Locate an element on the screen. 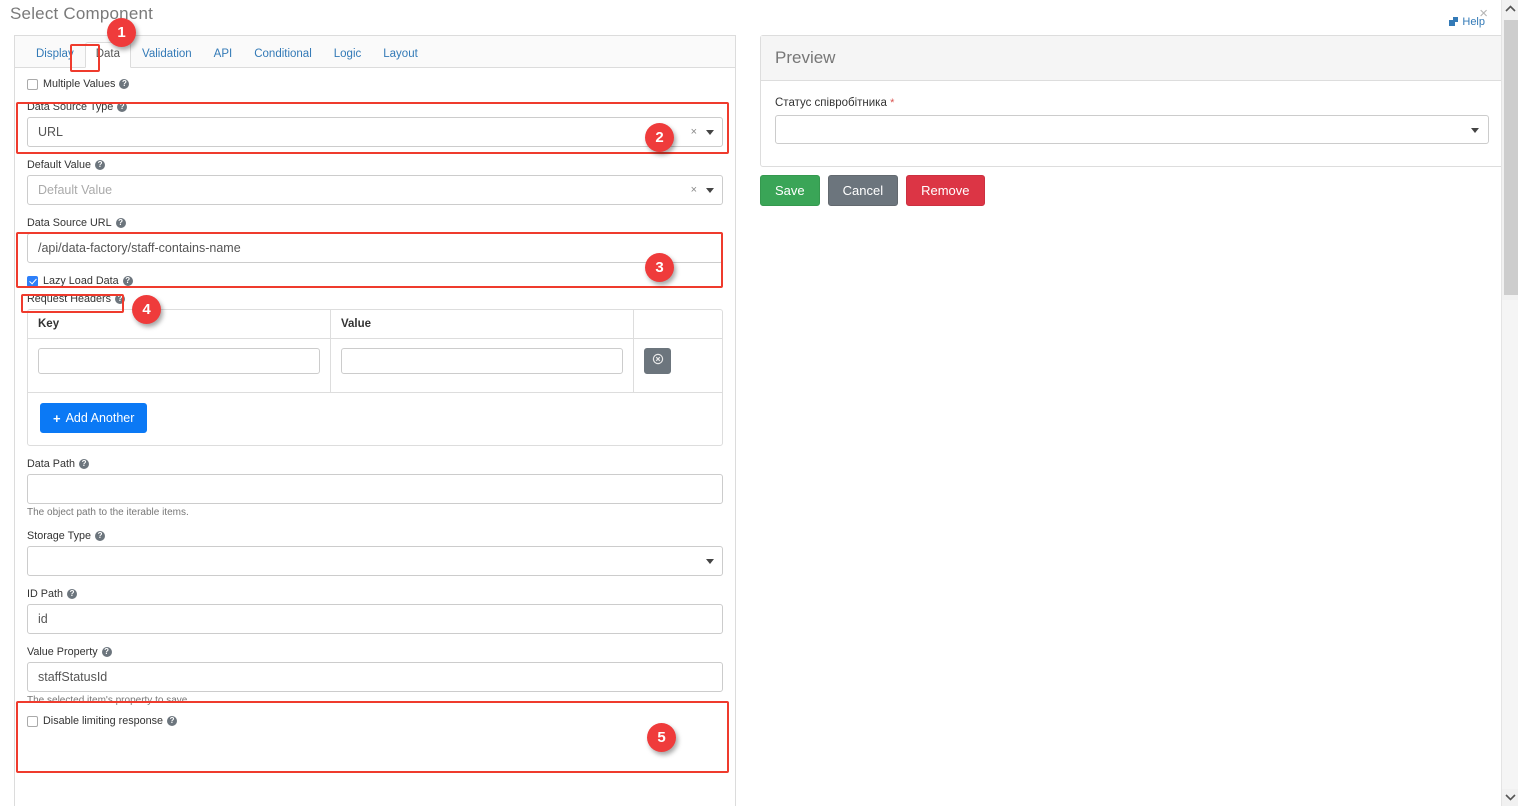  value-property-hint: The selected item's property to save. is located at coordinates (109, 700).